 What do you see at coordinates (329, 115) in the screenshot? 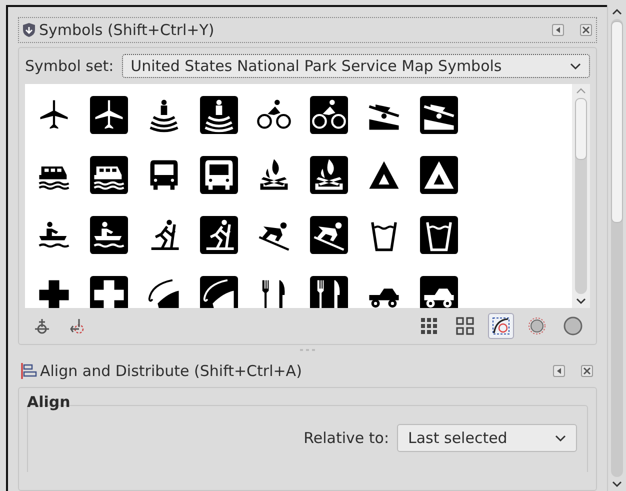
I see `boxed-bicycle-icon` at bounding box center [329, 115].